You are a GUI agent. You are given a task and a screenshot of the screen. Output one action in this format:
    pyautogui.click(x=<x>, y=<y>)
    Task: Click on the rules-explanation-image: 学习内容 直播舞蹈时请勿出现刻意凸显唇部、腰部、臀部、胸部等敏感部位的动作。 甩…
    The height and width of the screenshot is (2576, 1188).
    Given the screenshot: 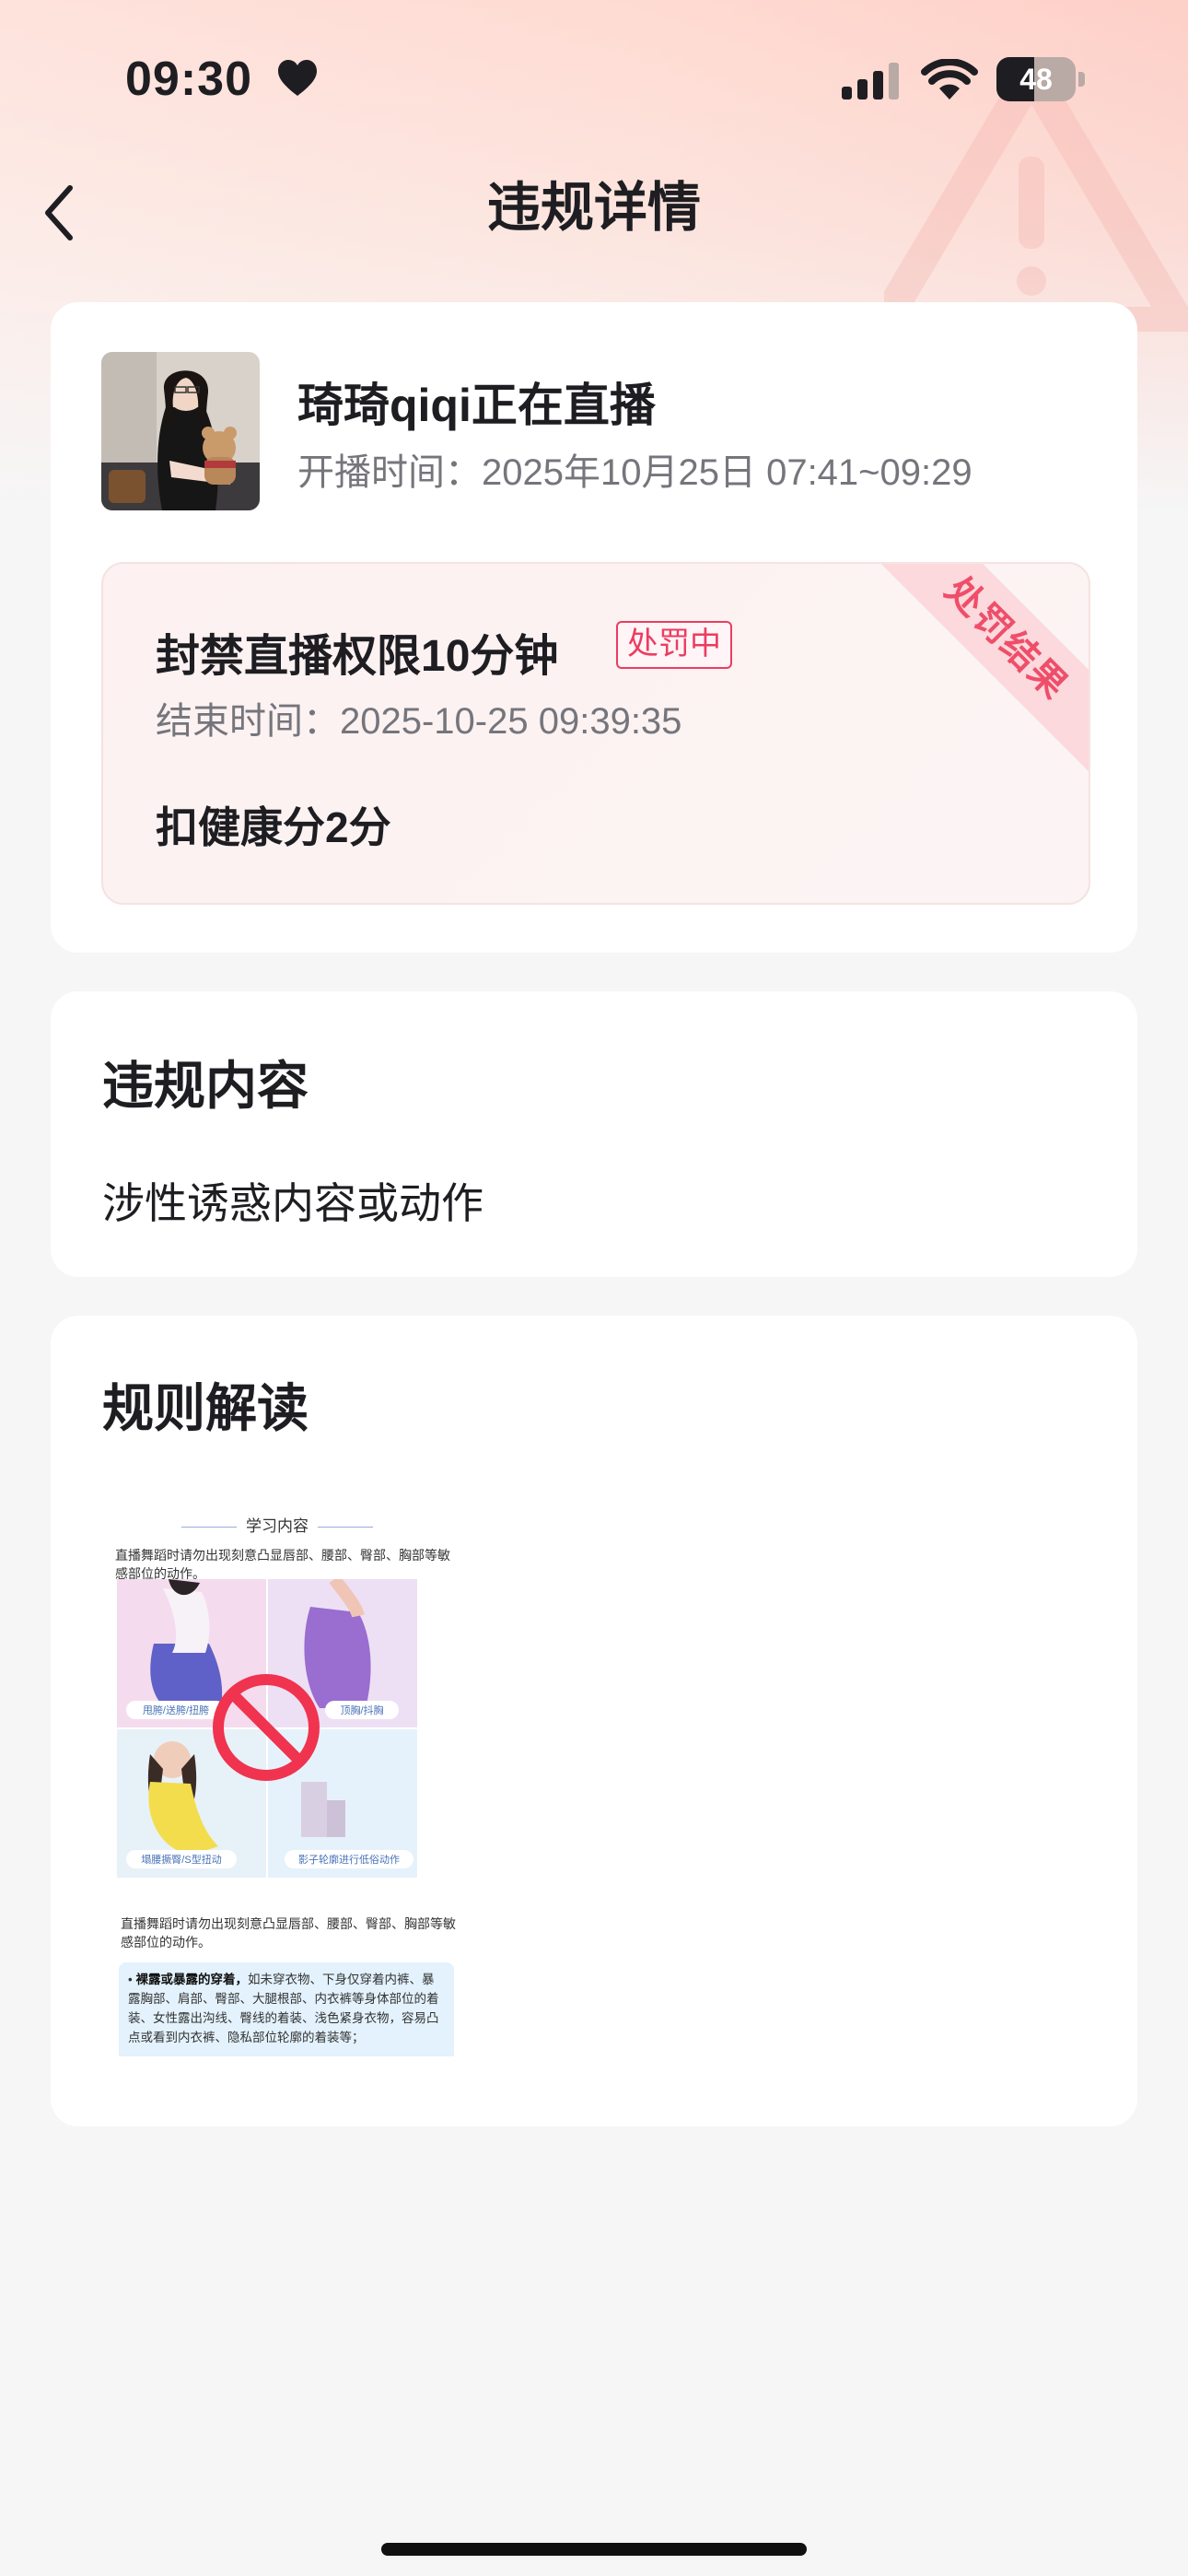 What is the action you would take?
    pyautogui.click(x=304, y=1765)
    